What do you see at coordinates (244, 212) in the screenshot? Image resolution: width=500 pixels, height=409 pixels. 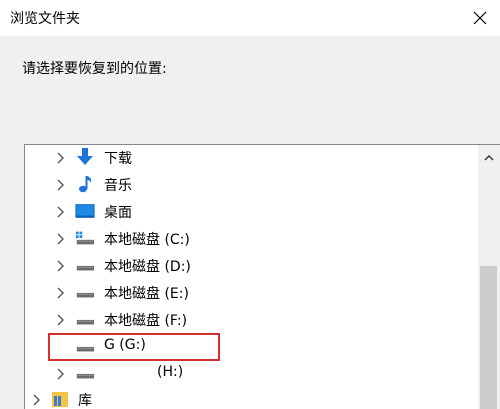 I see `tree-item-desktop: 桌面` at bounding box center [244, 212].